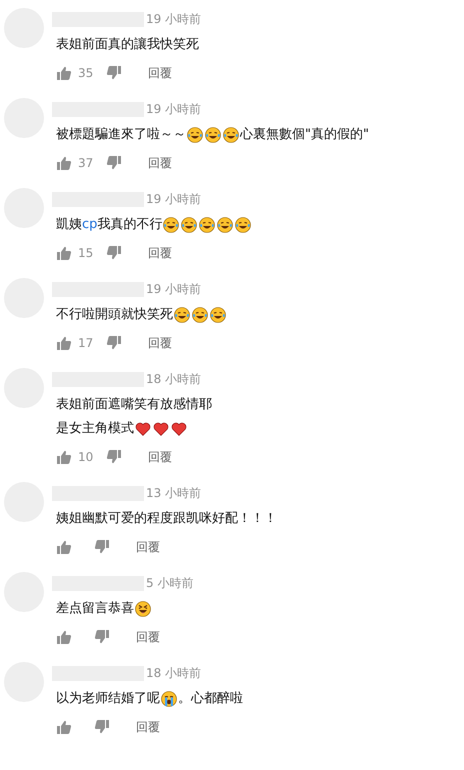 This screenshot has height=770, width=464. What do you see at coordinates (128, 45) in the screenshot?
I see `comment-text: 表姐前面真的讓我快笑死` at bounding box center [128, 45].